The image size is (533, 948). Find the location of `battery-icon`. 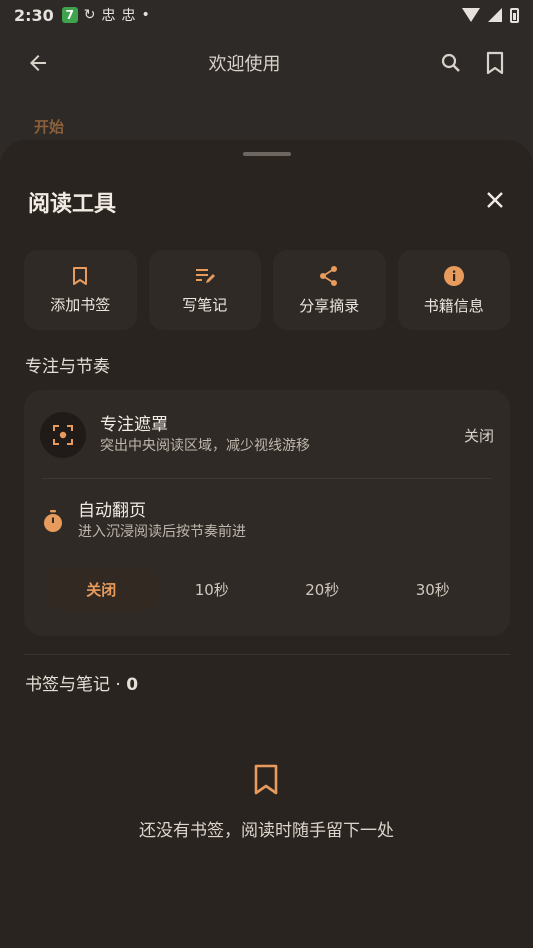

battery-icon is located at coordinates (514, 15).